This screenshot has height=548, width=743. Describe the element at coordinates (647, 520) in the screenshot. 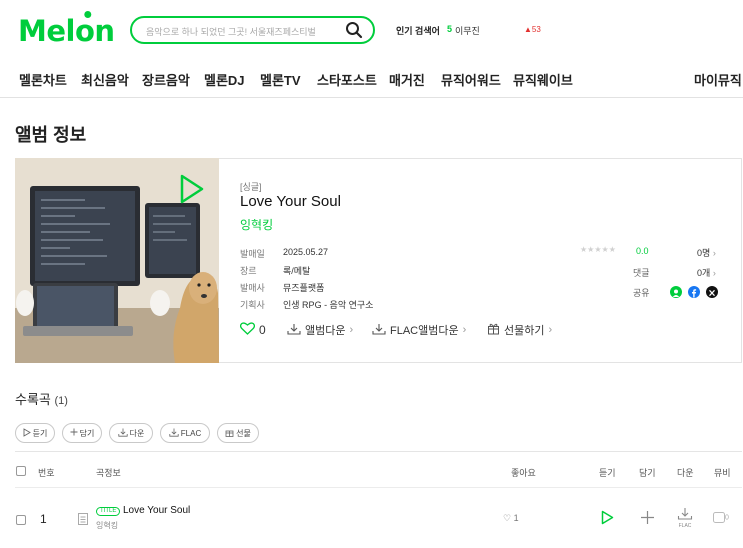

I see `track-add-icon` at that location.